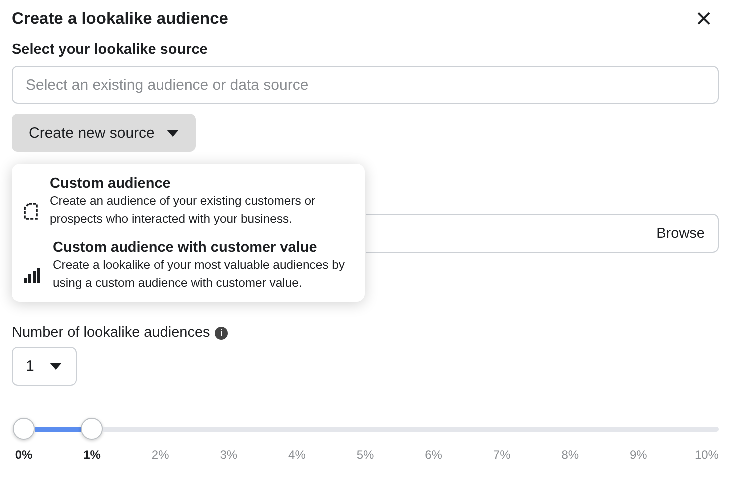  I want to click on dialog-title: Create a lookalike audience, so click(120, 19).